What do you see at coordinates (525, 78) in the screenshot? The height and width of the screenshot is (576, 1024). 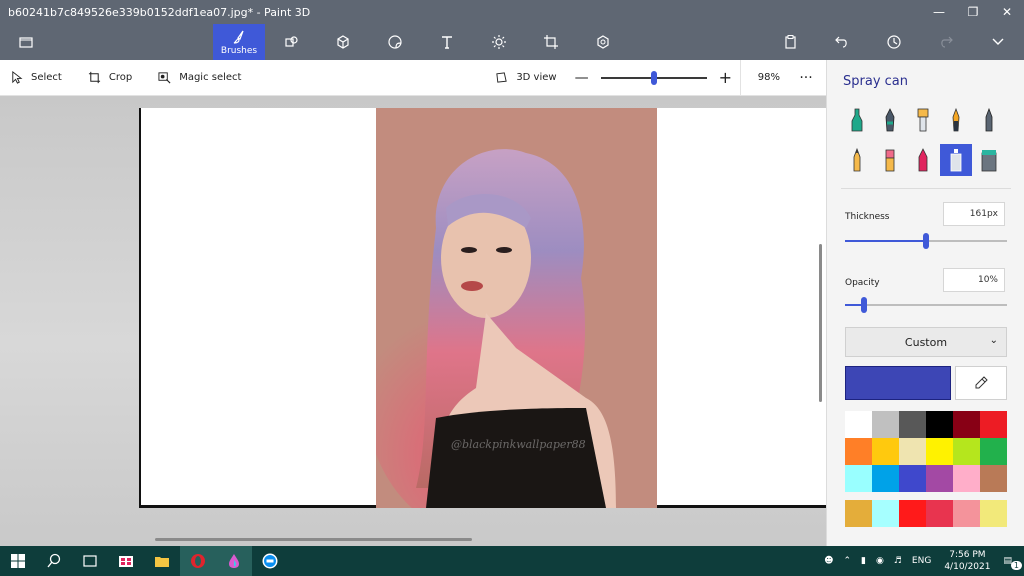 I see `3d-view-button: 3D view` at bounding box center [525, 78].